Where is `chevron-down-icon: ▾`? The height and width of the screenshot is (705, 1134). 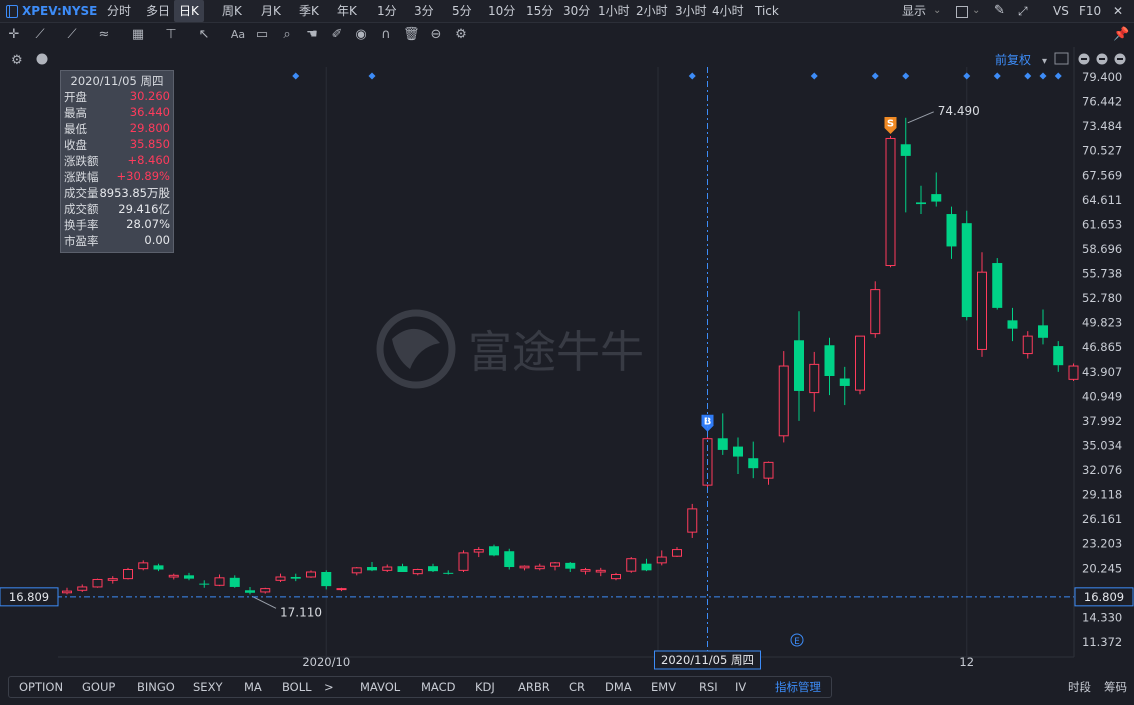
chevron-down-icon: ▾ is located at coordinates (1044, 61).